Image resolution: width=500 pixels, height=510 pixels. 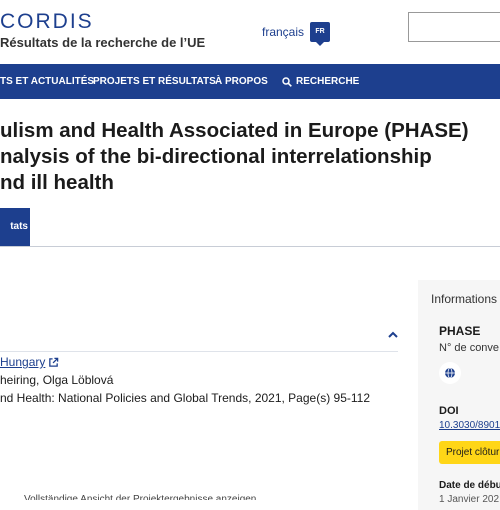 I want to click on start-date-label: Date de débu, so click(x=469, y=485).